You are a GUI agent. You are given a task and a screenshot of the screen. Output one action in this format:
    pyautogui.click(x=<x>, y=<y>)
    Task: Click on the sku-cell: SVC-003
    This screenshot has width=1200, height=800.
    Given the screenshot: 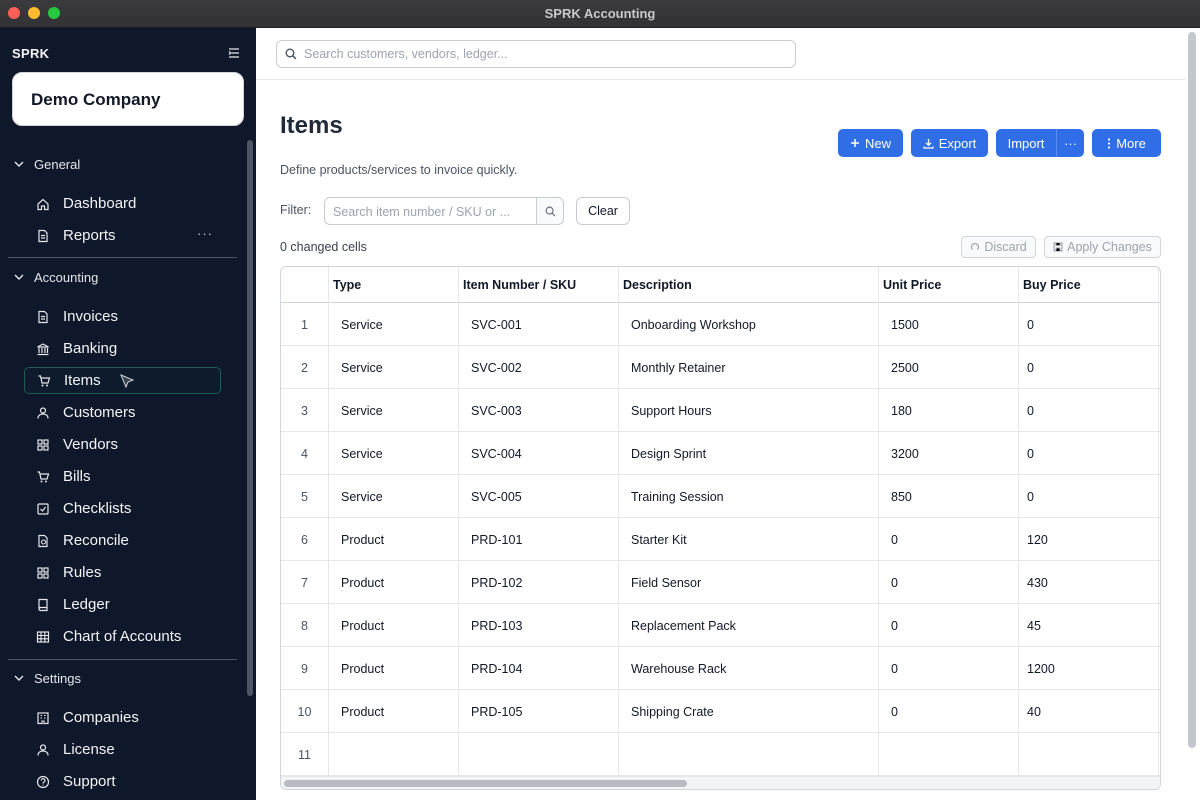 What is the action you would take?
    pyautogui.click(x=539, y=410)
    